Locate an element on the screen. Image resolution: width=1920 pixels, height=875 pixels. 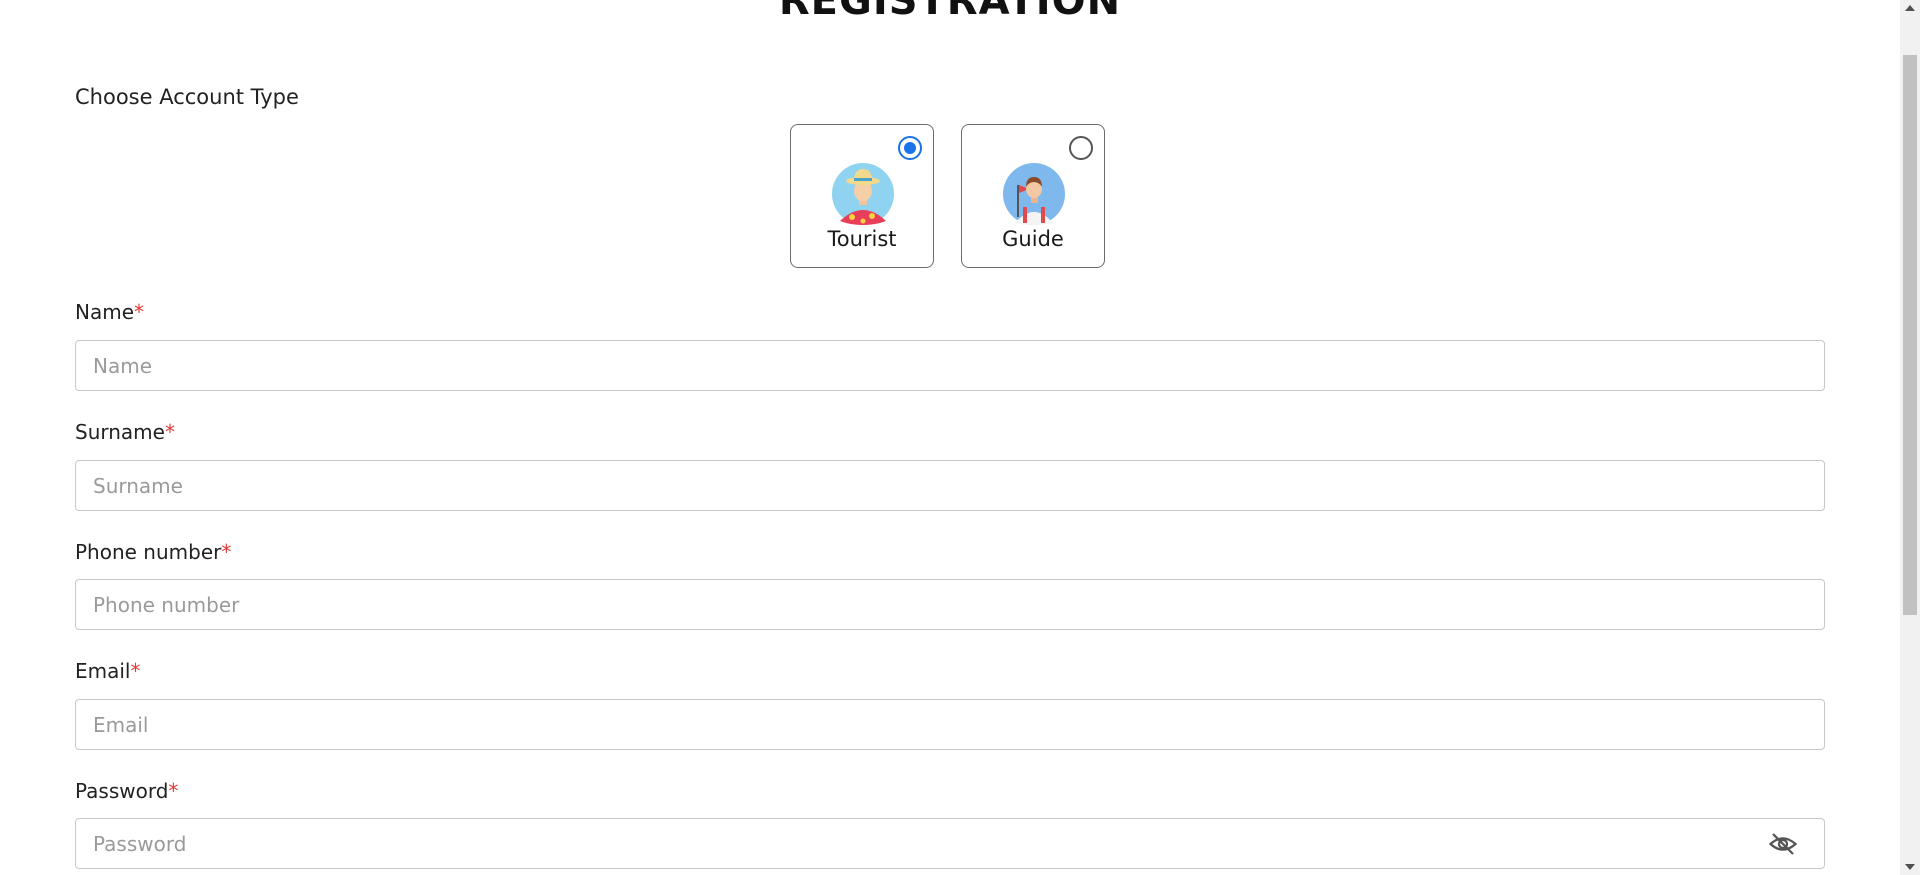
page-scrollbar is located at coordinates (1910, 437).